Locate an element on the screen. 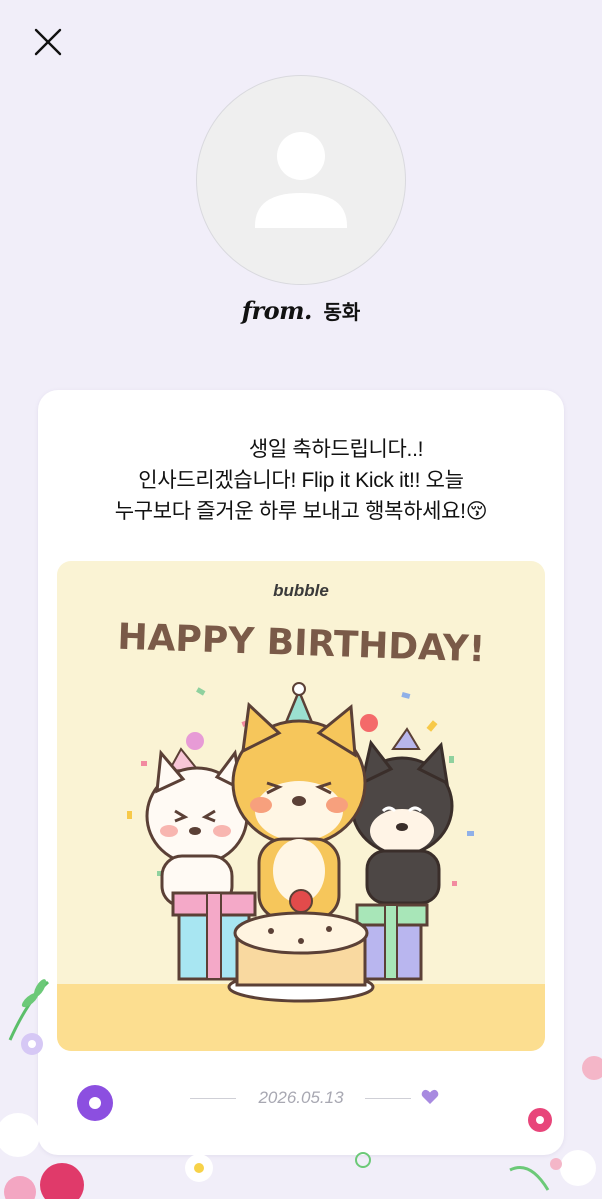 Image resolution: width=602 pixels, height=1199 pixels. user-silhouette-icon is located at coordinates (301, 180).